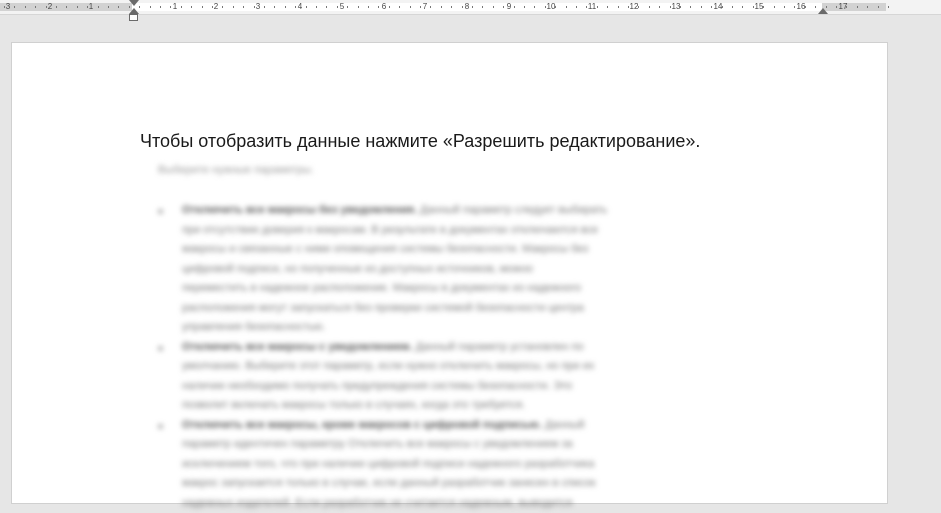 This screenshot has height=513, width=941. What do you see at coordinates (297, 347) in the screenshot?
I see `list-item-lead: Отключить все макросы с уведомлением.` at bounding box center [297, 347].